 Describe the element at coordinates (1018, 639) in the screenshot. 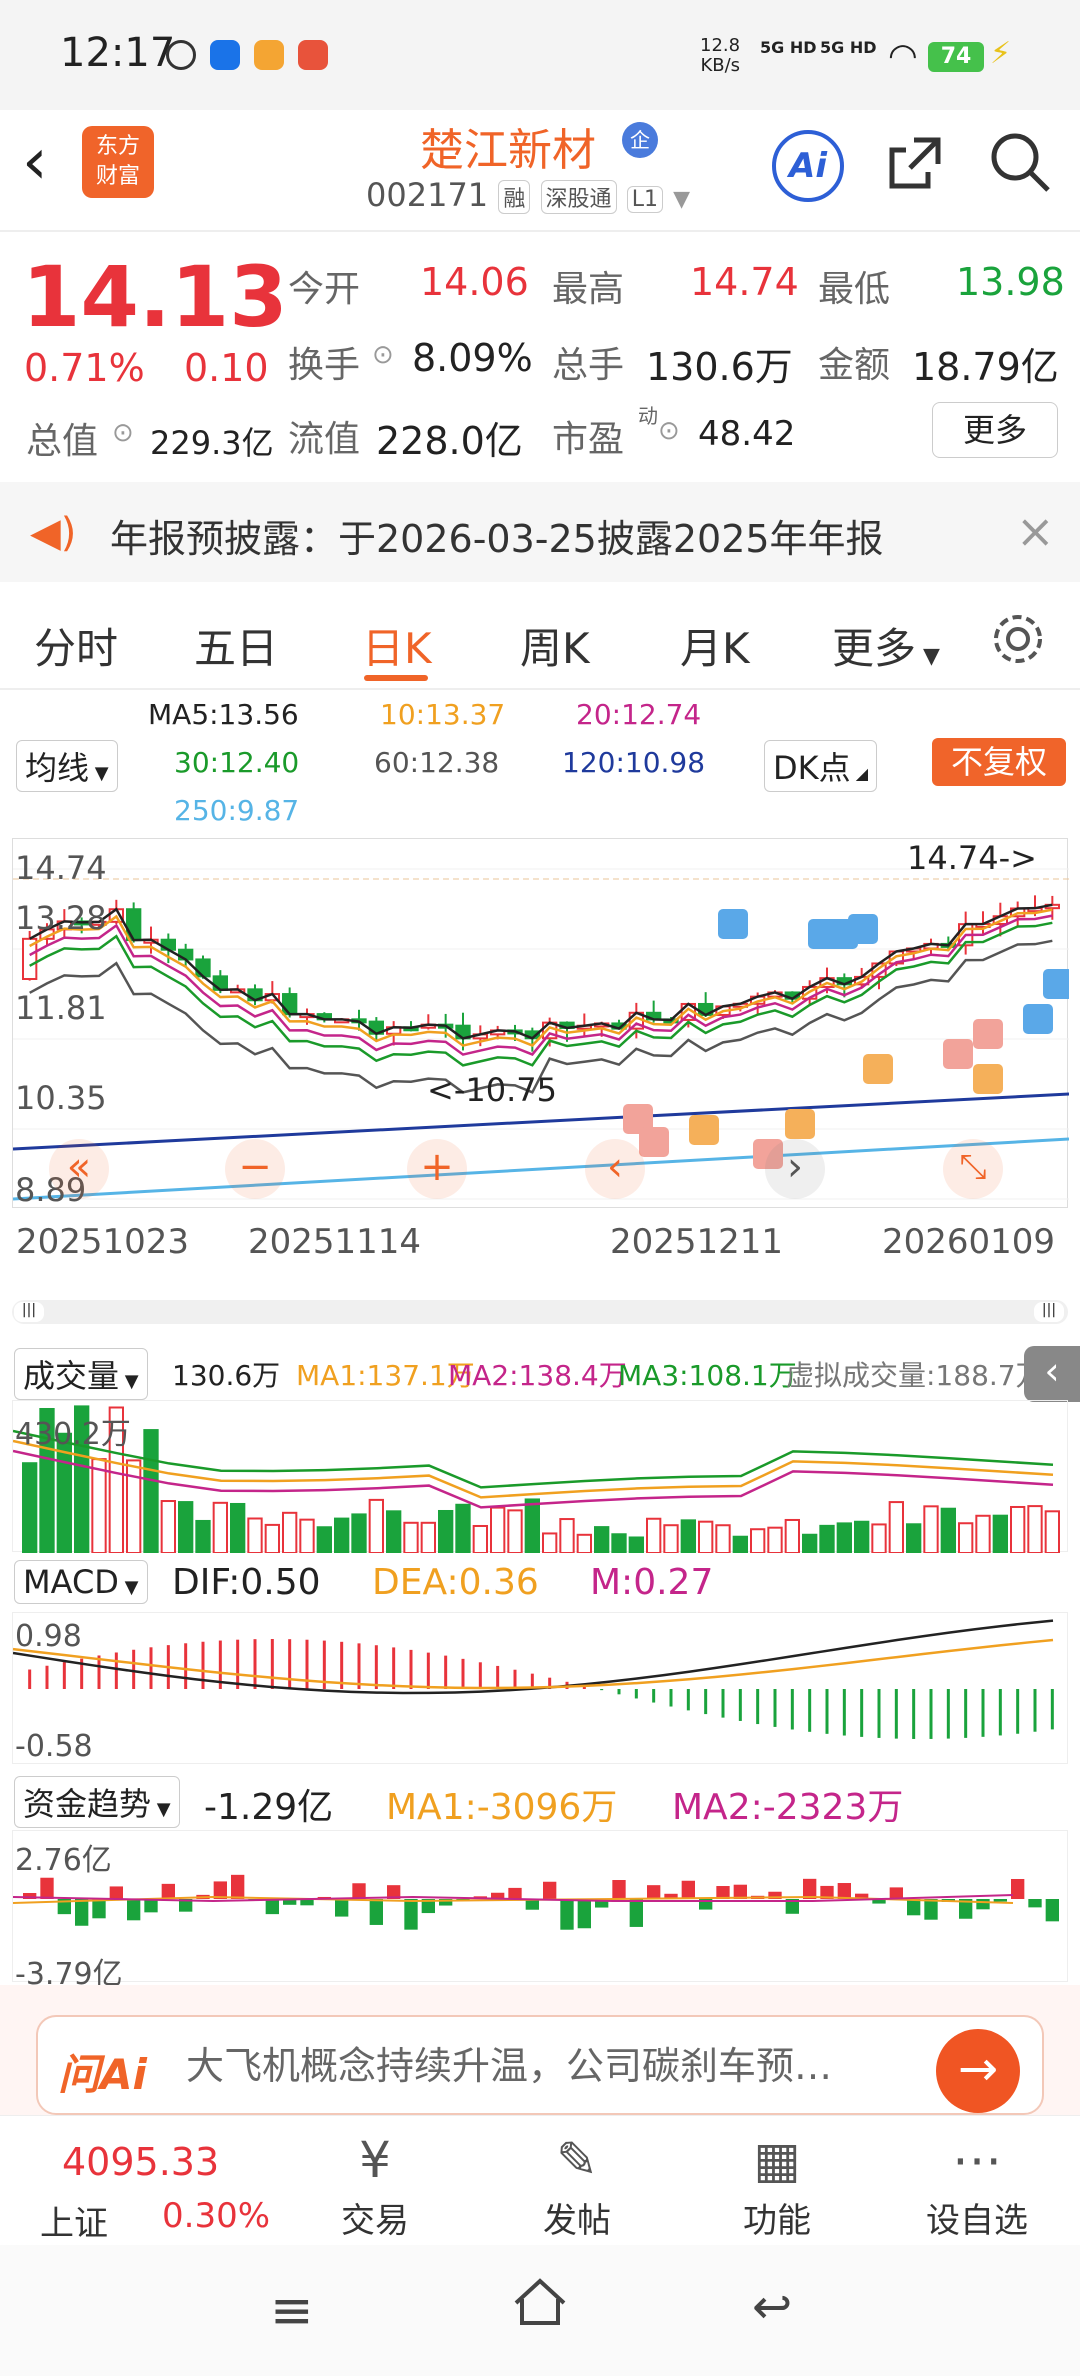

I see `settings-icon` at that location.